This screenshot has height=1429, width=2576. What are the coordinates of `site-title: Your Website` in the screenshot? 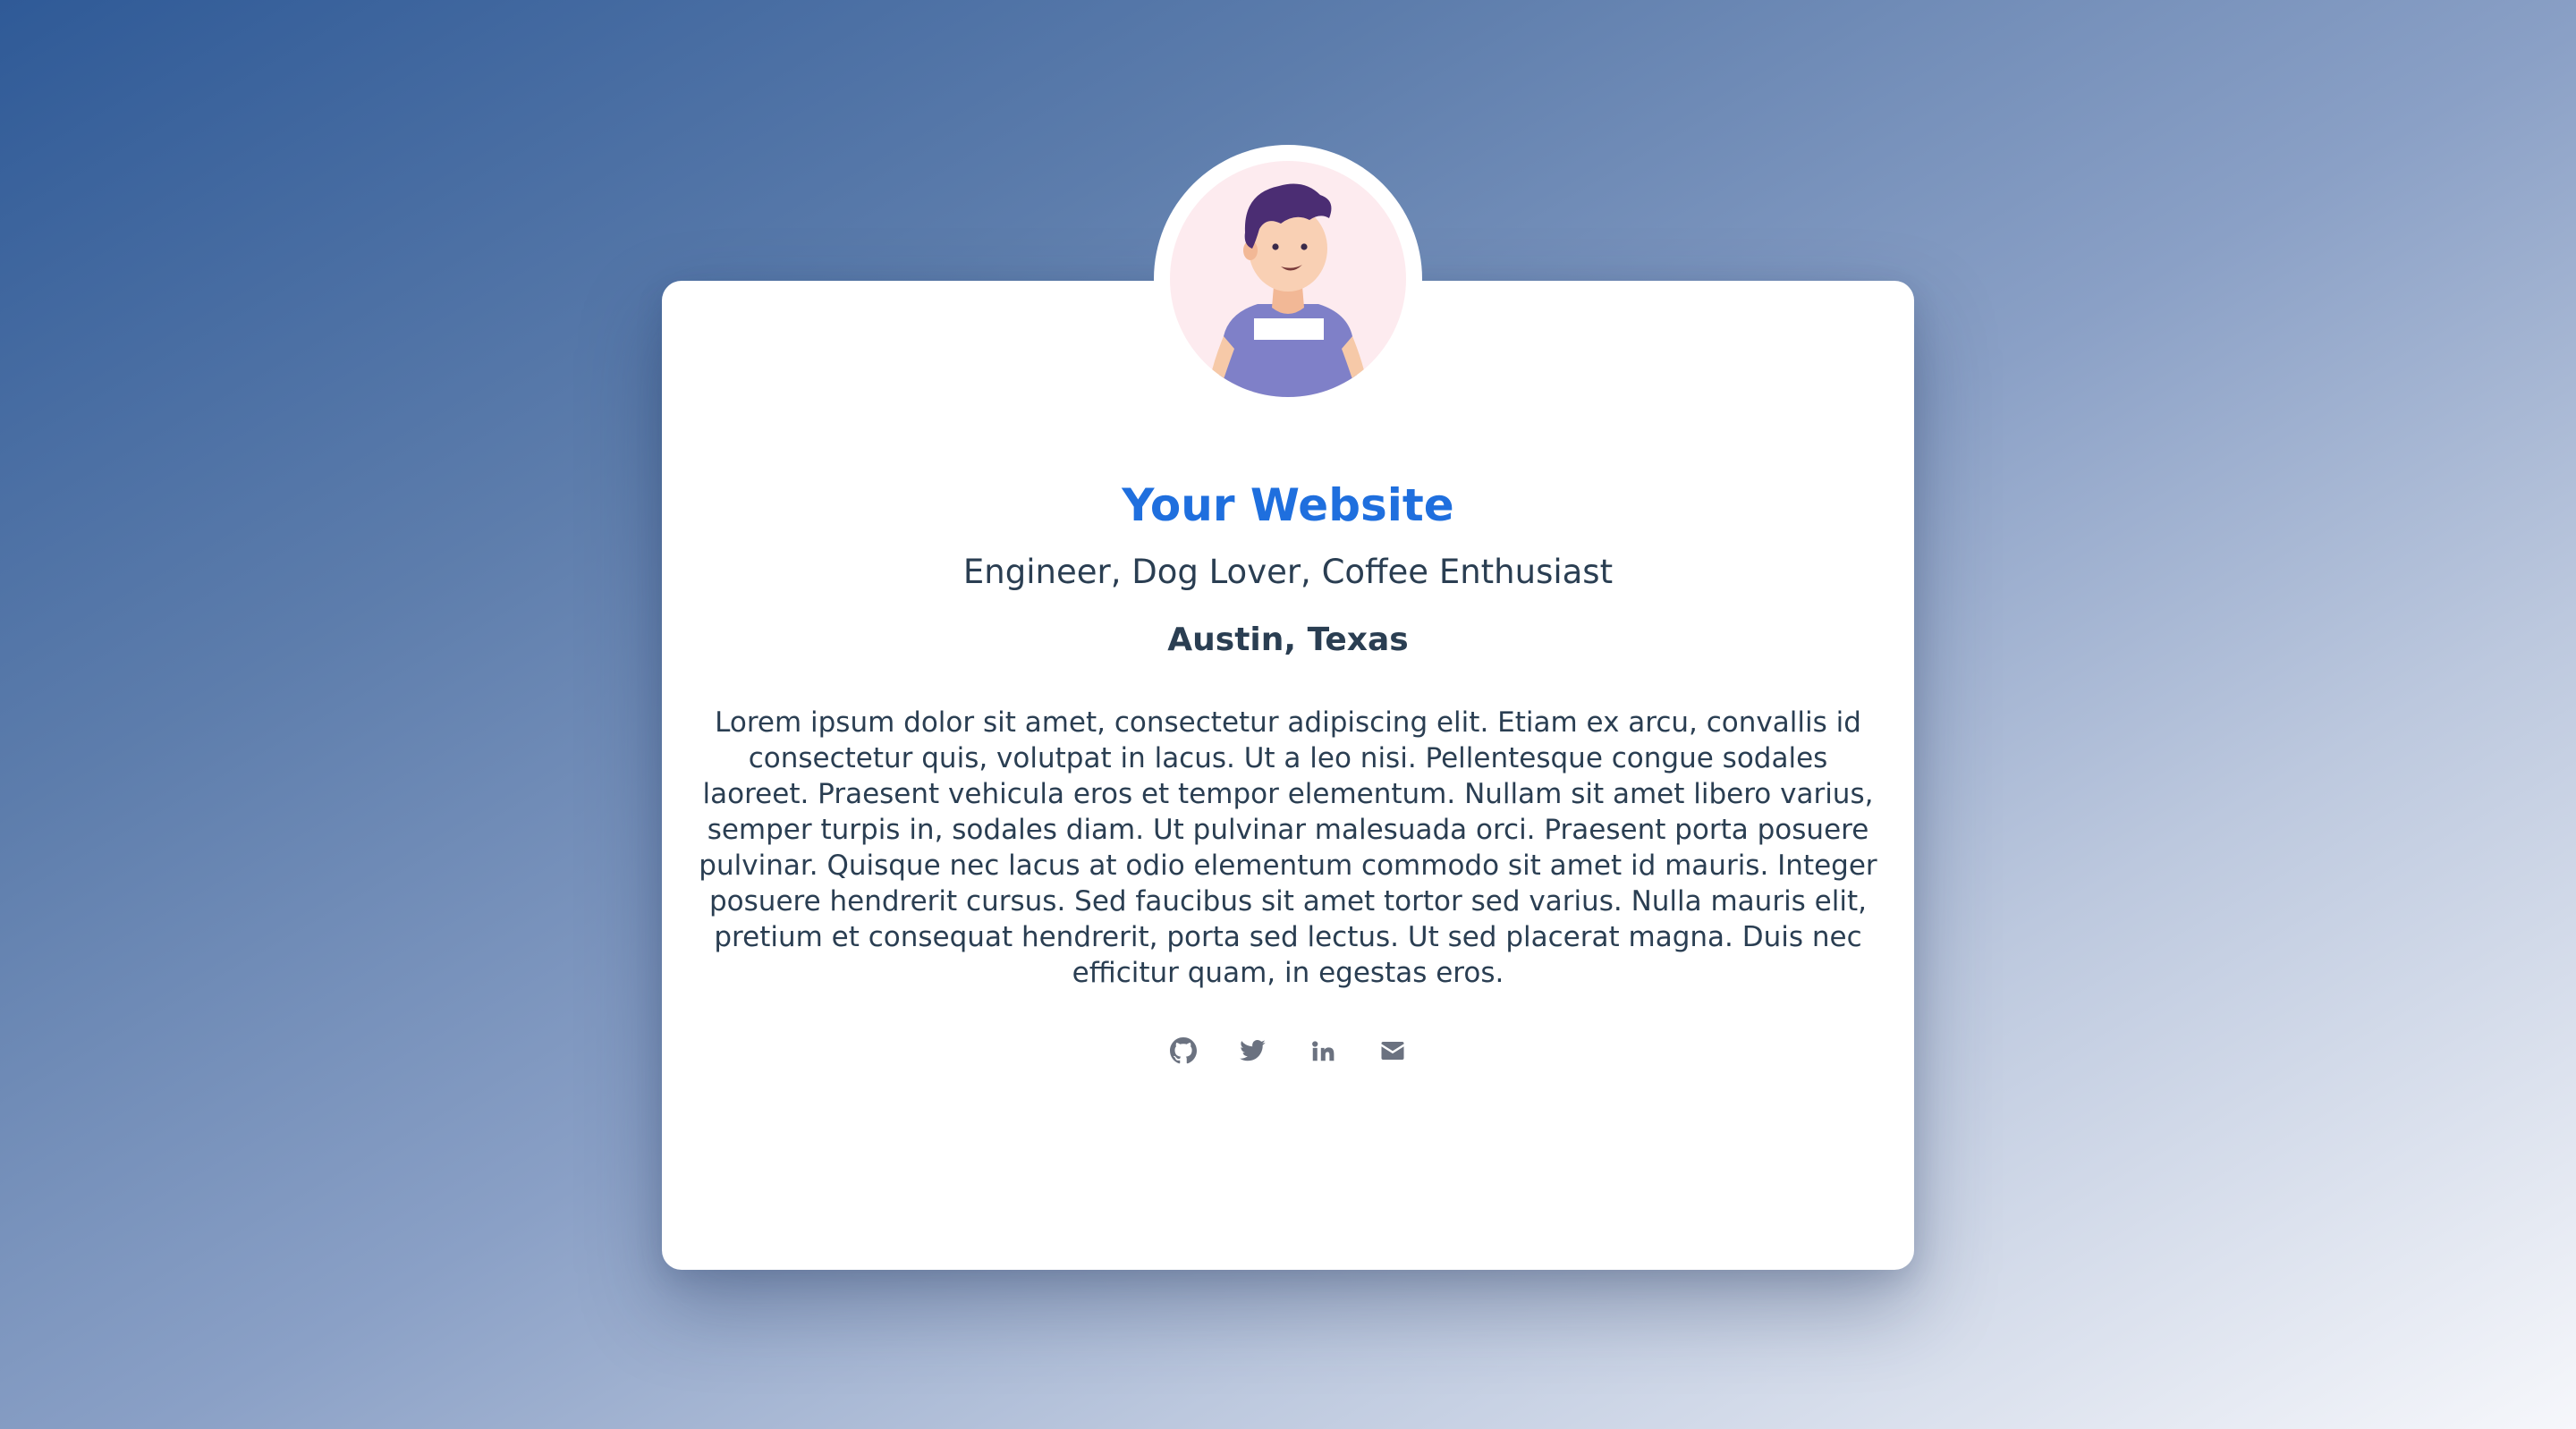 It's located at (1288, 505).